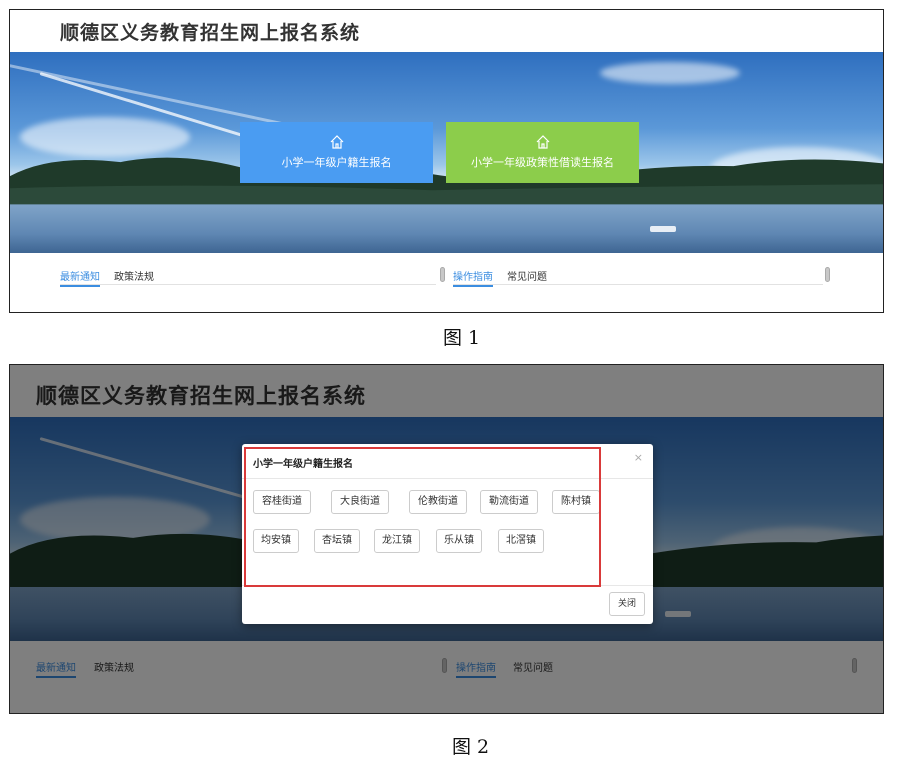 This screenshot has width=901, height=765. Describe the element at coordinates (459, 541) in the screenshot. I see `district-option: 乐从镇` at that location.